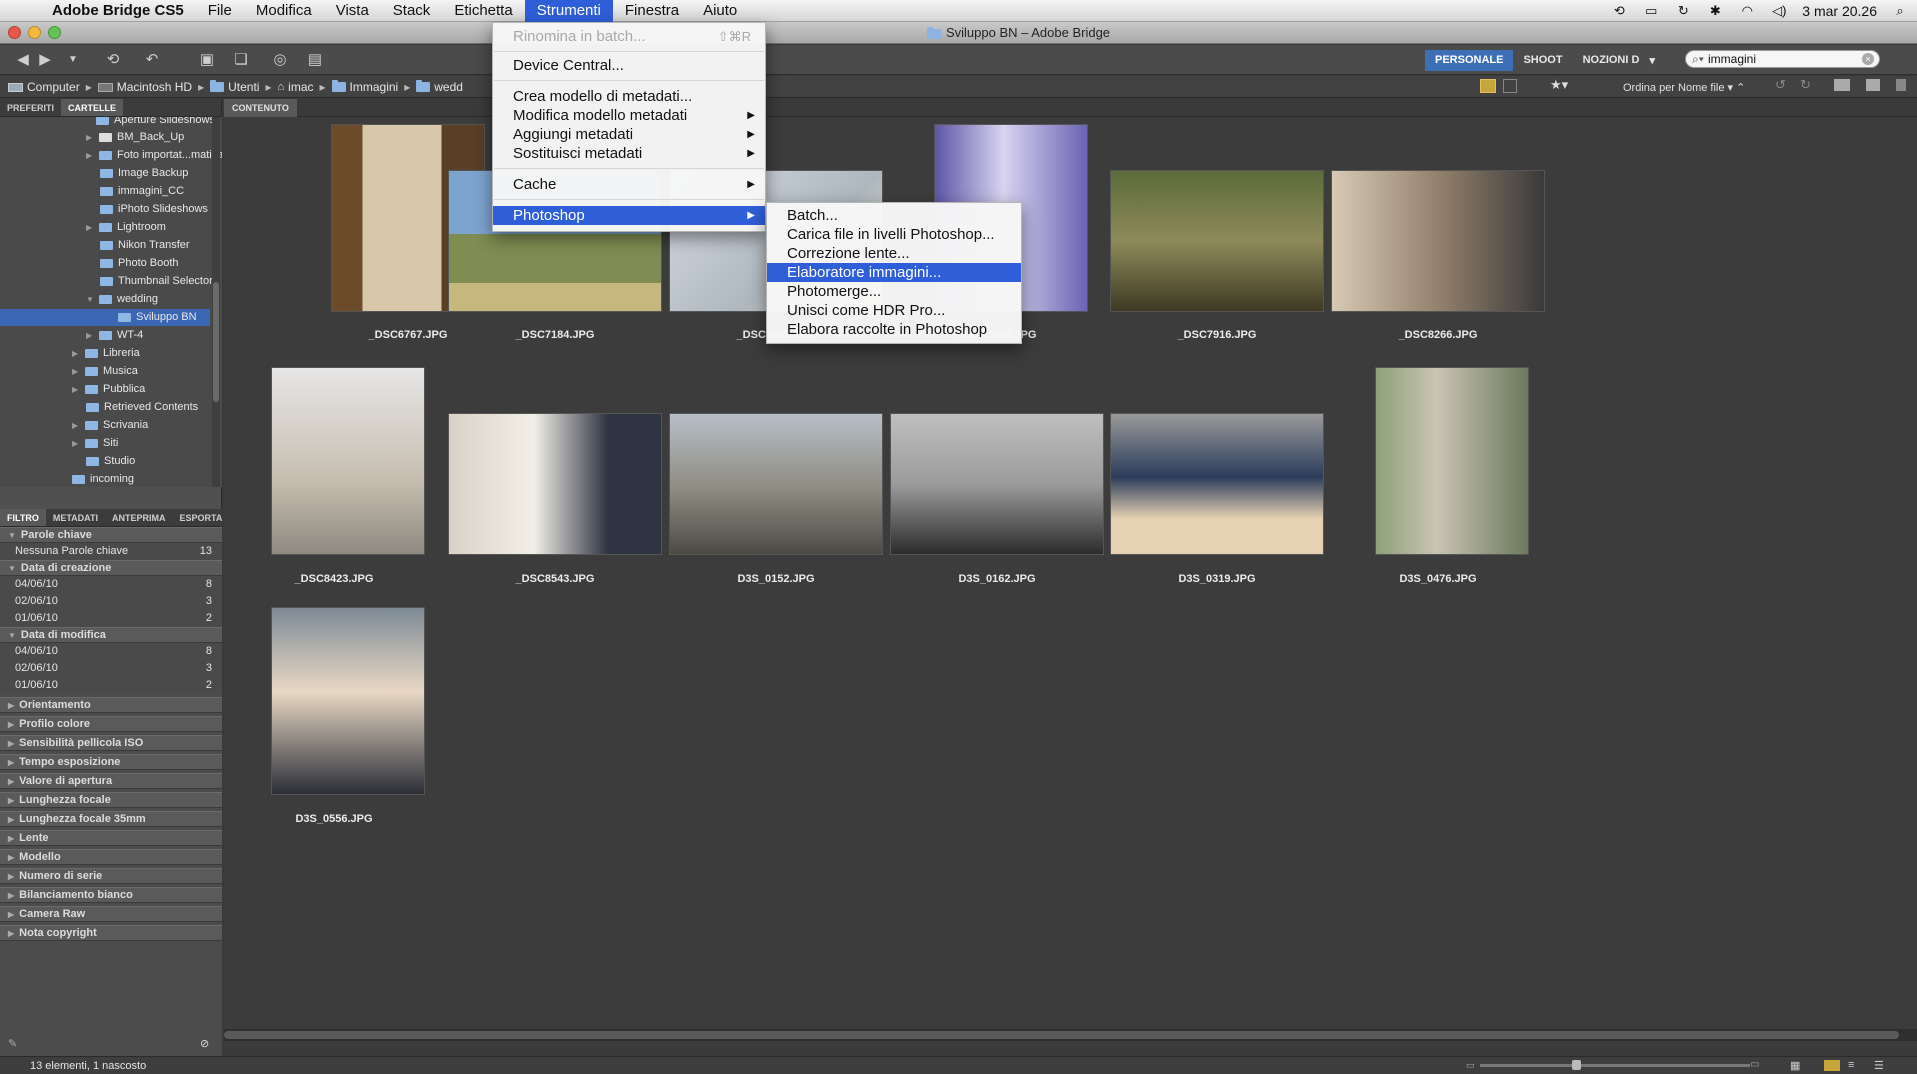  What do you see at coordinates (315, 60) in the screenshot?
I see `output-icon: ▤` at bounding box center [315, 60].